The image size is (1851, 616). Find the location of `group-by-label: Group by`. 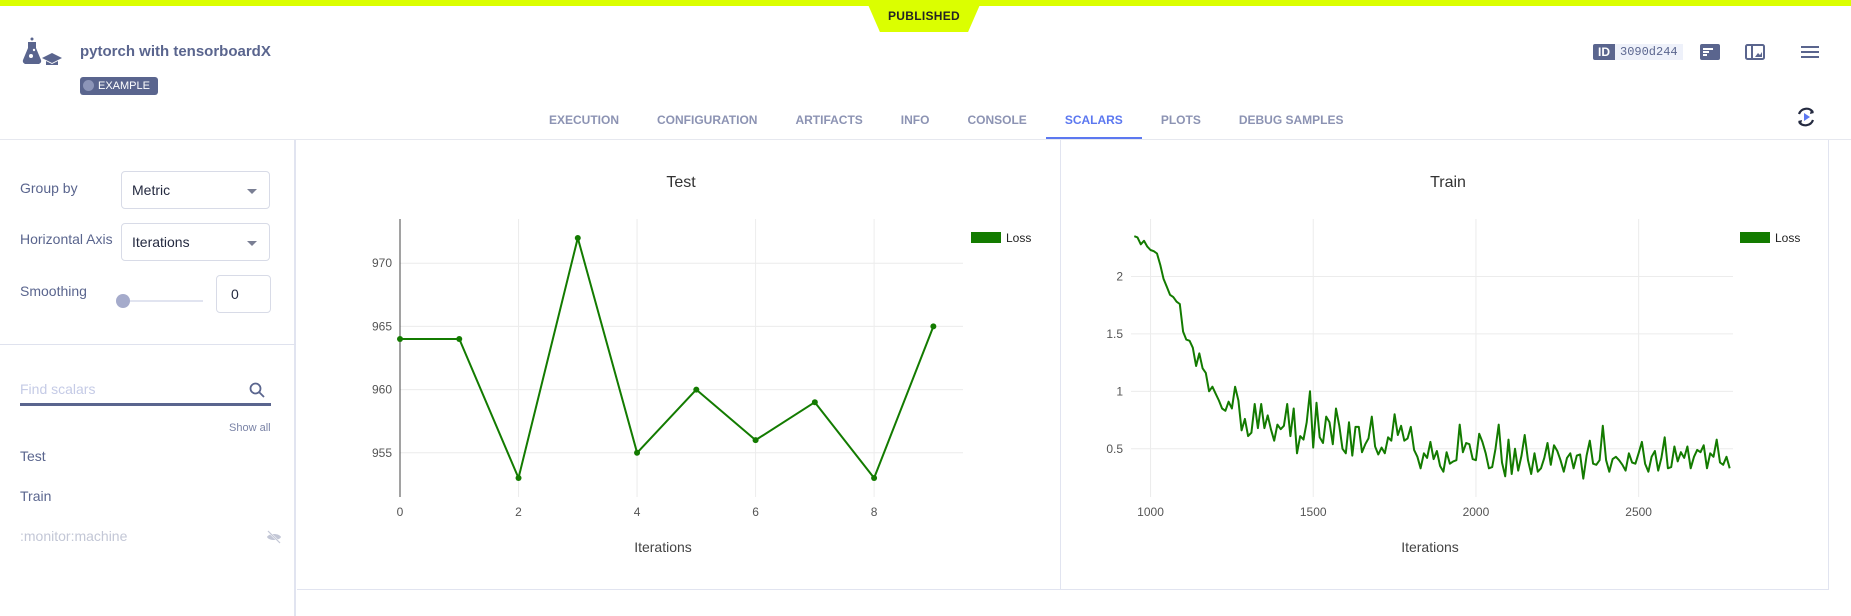

group-by-label: Group by is located at coordinates (49, 188).